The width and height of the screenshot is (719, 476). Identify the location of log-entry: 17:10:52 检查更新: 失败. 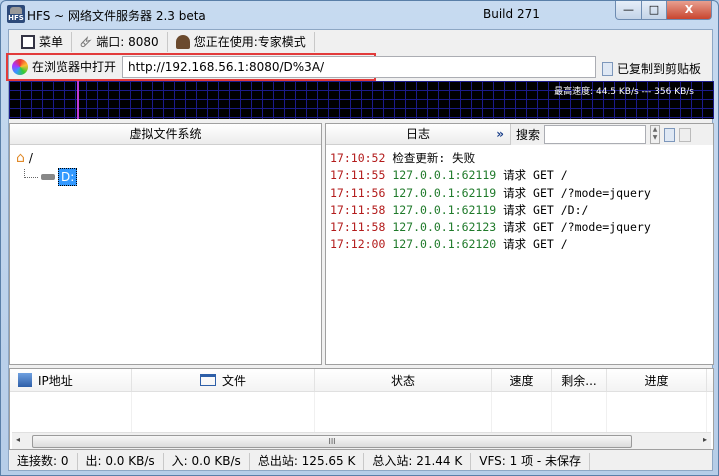
(490, 158).